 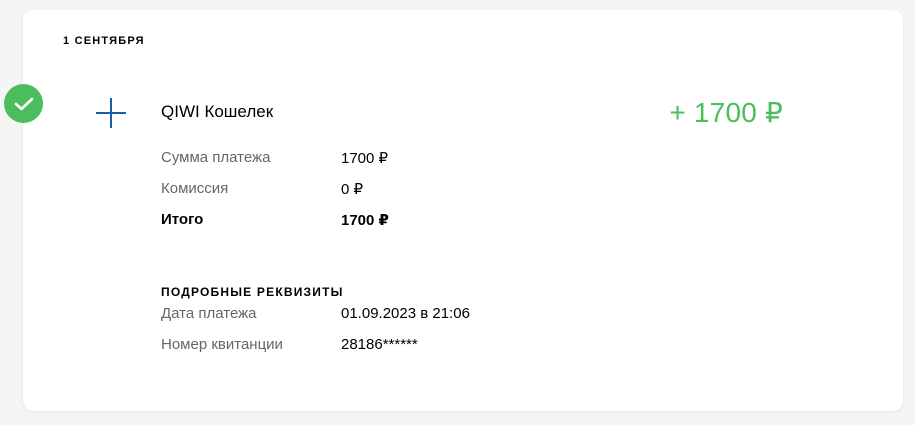 I want to click on payment-sum-label: Сумма платежа, so click(x=216, y=157).